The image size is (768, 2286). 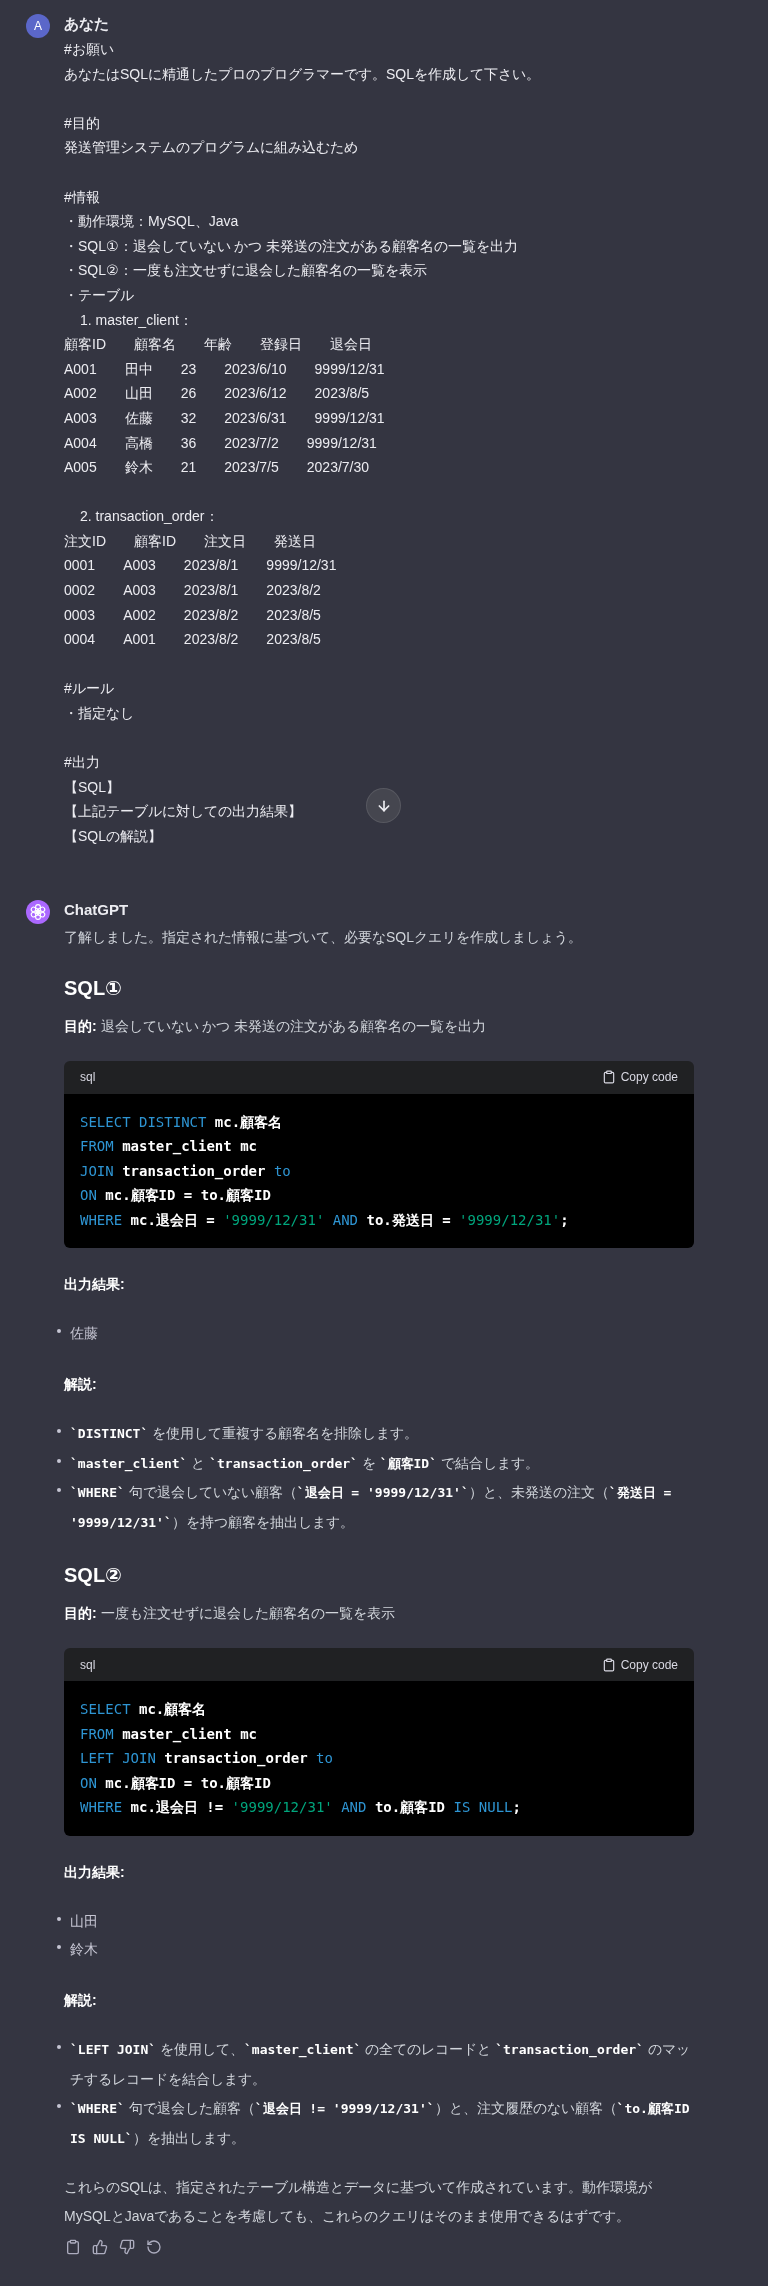 What do you see at coordinates (96, 909) in the screenshot?
I see `author-name: ChatGPT` at bounding box center [96, 909].